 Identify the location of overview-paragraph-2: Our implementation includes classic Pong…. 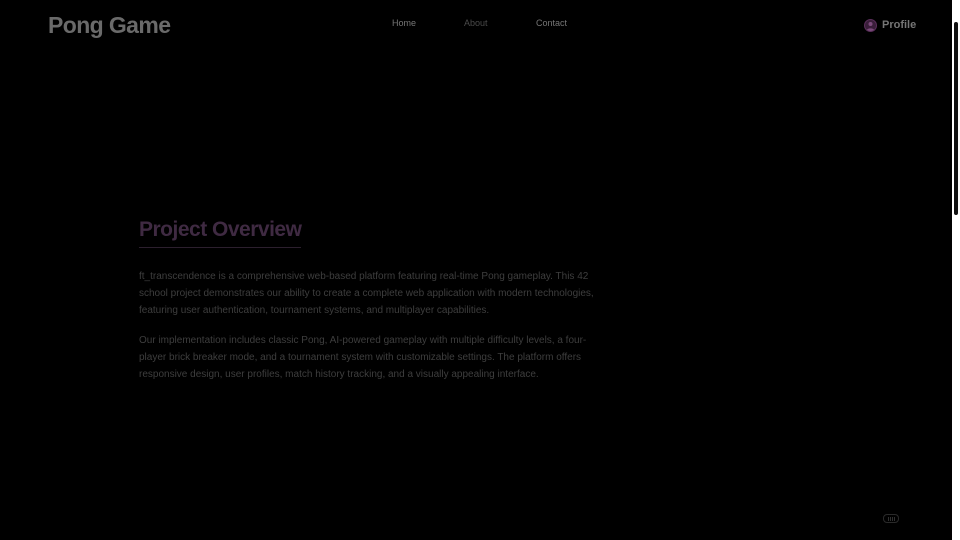
(363, 357).